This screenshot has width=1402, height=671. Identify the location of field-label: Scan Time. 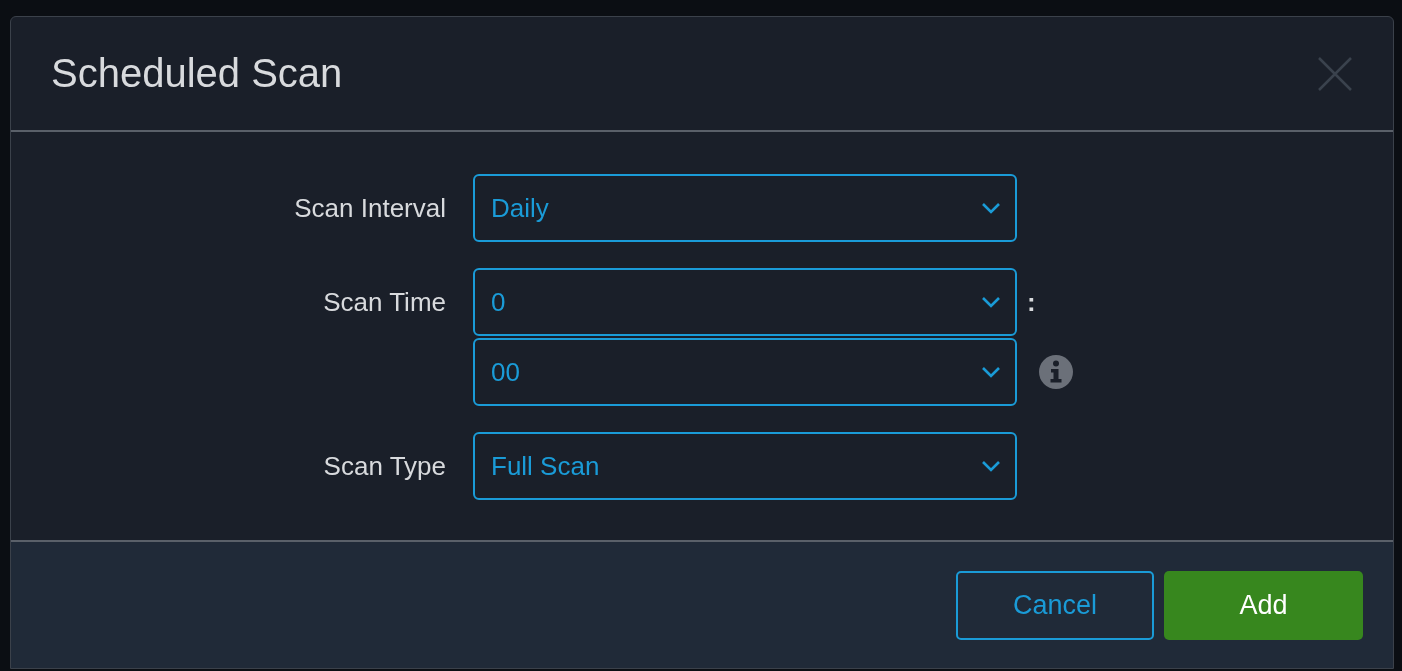
(384, 302).